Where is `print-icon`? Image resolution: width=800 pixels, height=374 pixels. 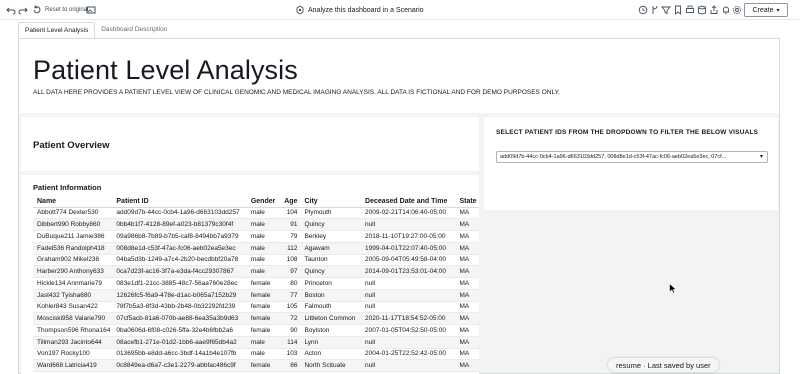 print-icon is located at coordinates (690, 10).